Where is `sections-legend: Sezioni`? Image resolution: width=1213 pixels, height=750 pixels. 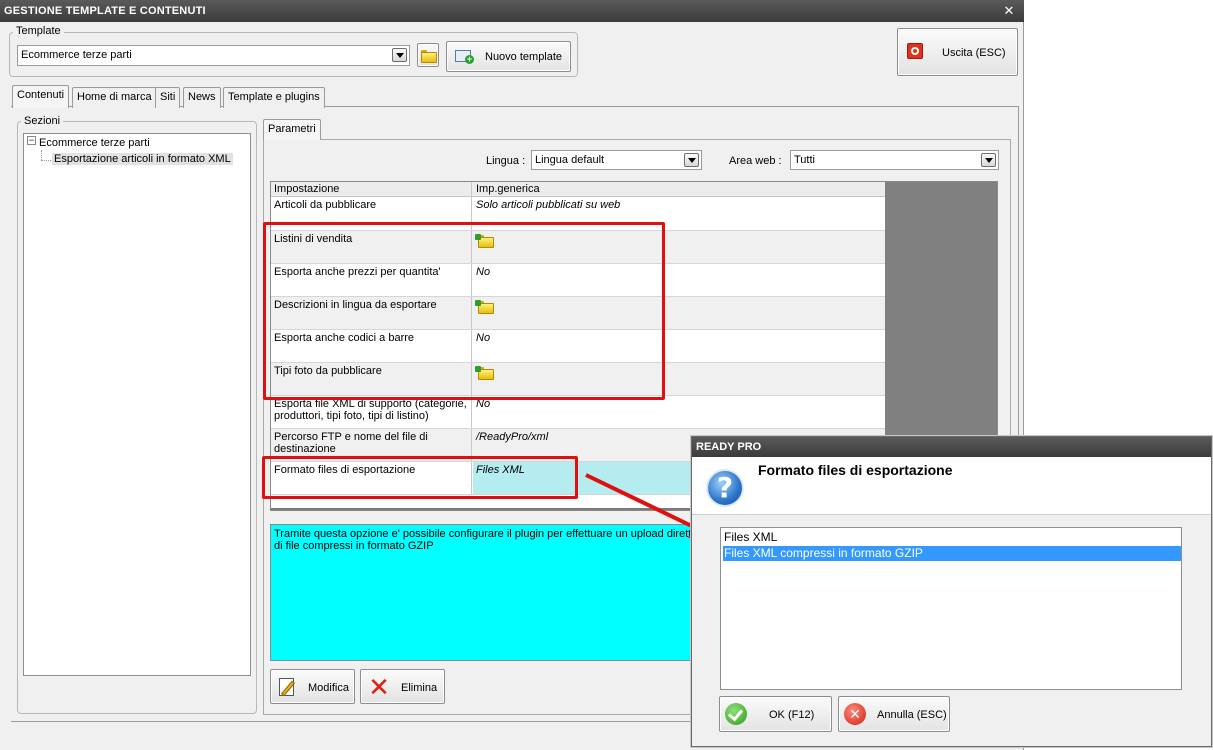
sections-legend: Sezioni is located at coordinates (42, 121).